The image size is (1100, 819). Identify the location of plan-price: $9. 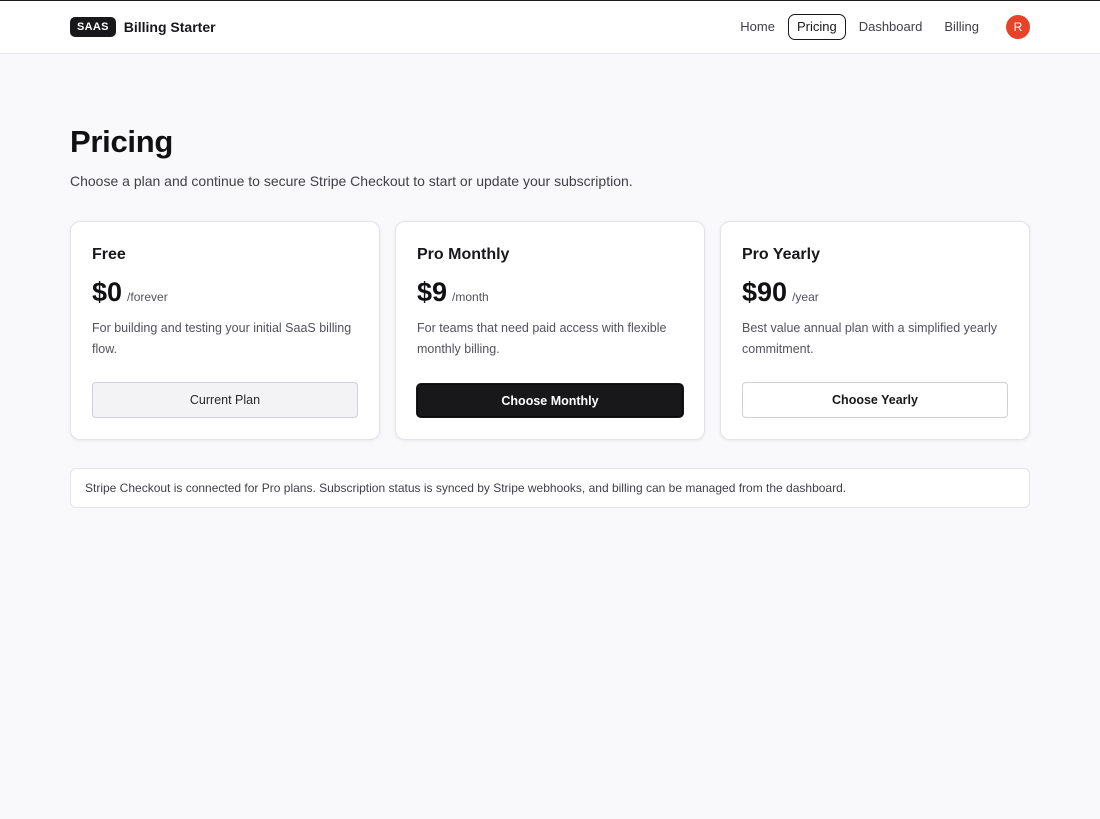
(432, 292).